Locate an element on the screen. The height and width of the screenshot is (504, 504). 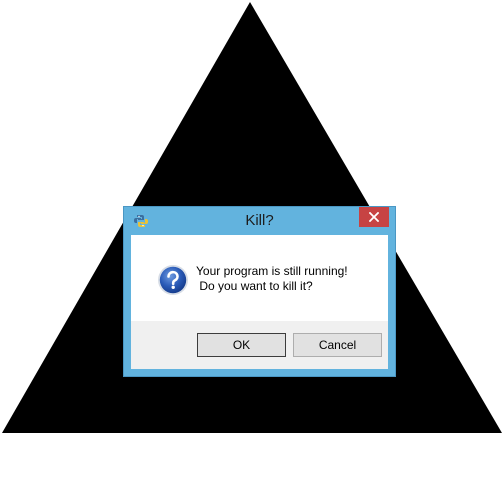
ok-button: OK is located at coordinates (241, 345).